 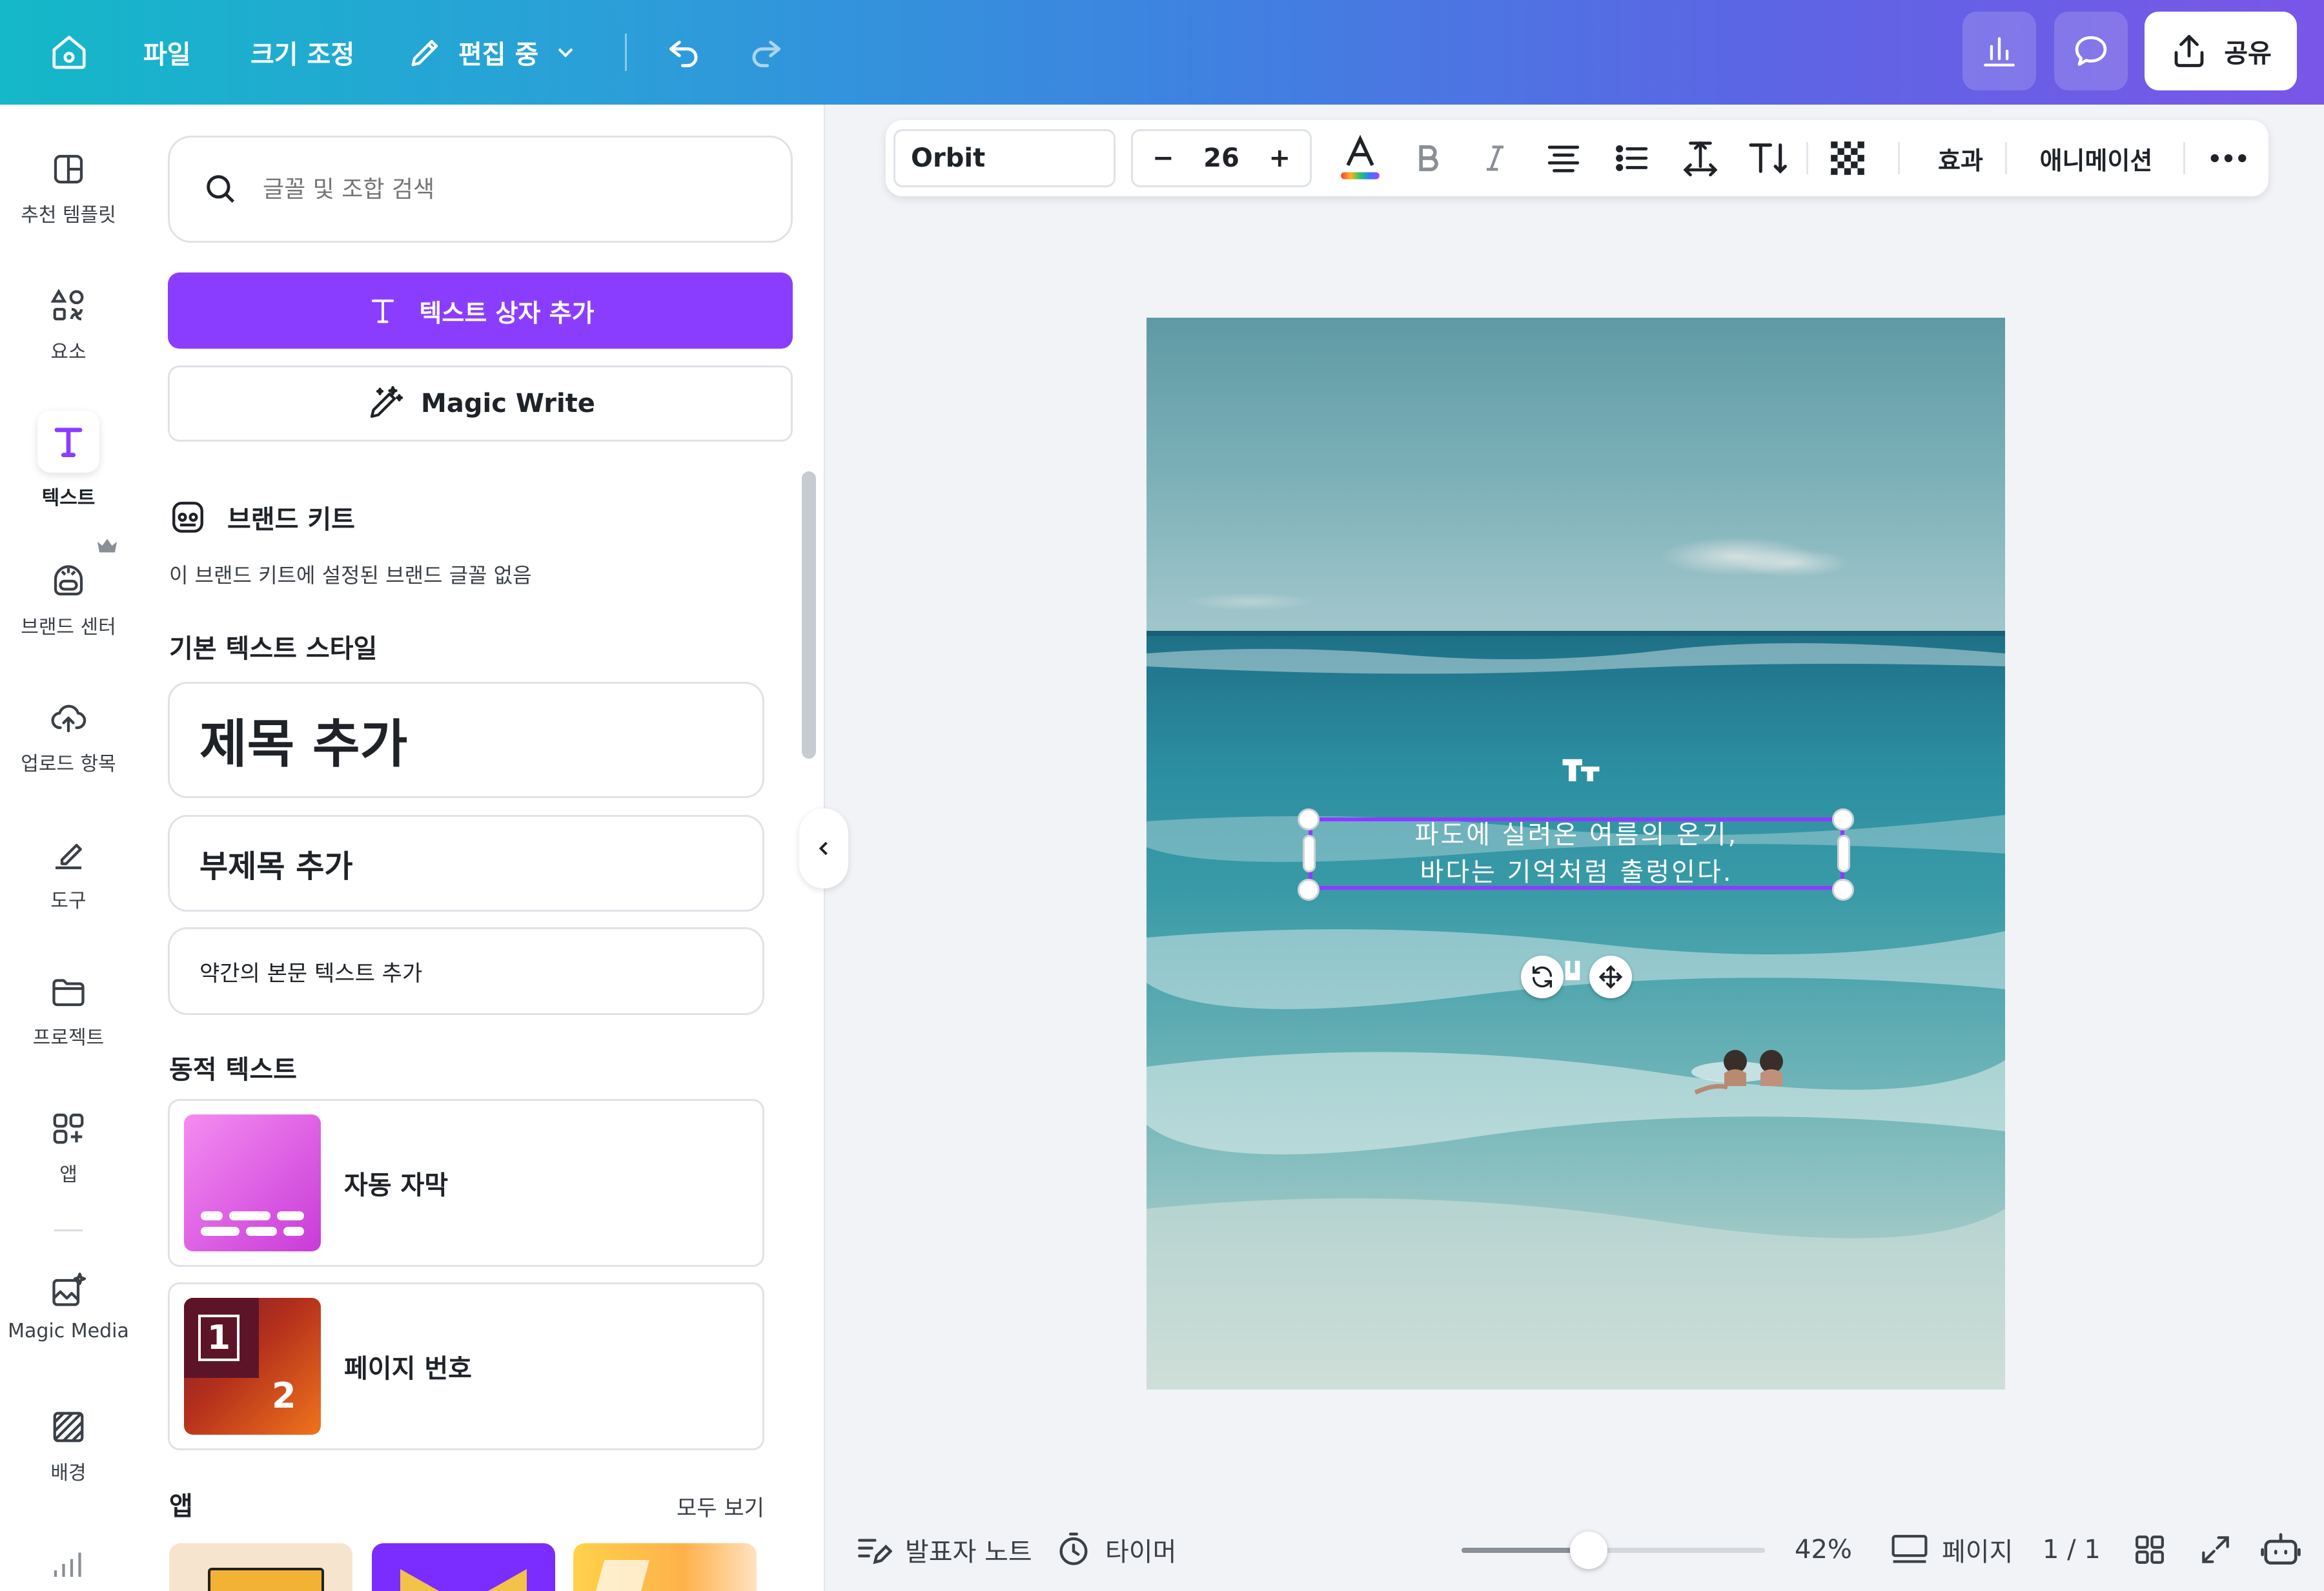 I want to click on share-button: 공유, so click(x=2221, y=51).